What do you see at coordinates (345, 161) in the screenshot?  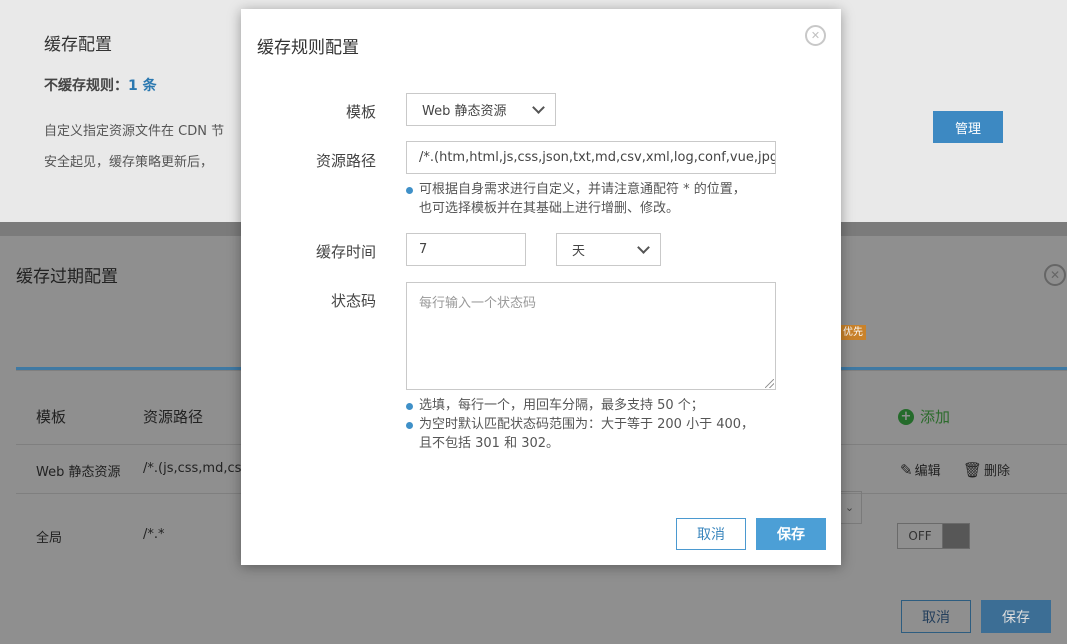 I see `path-label: 资源路径` at bounding box center [345, 161].